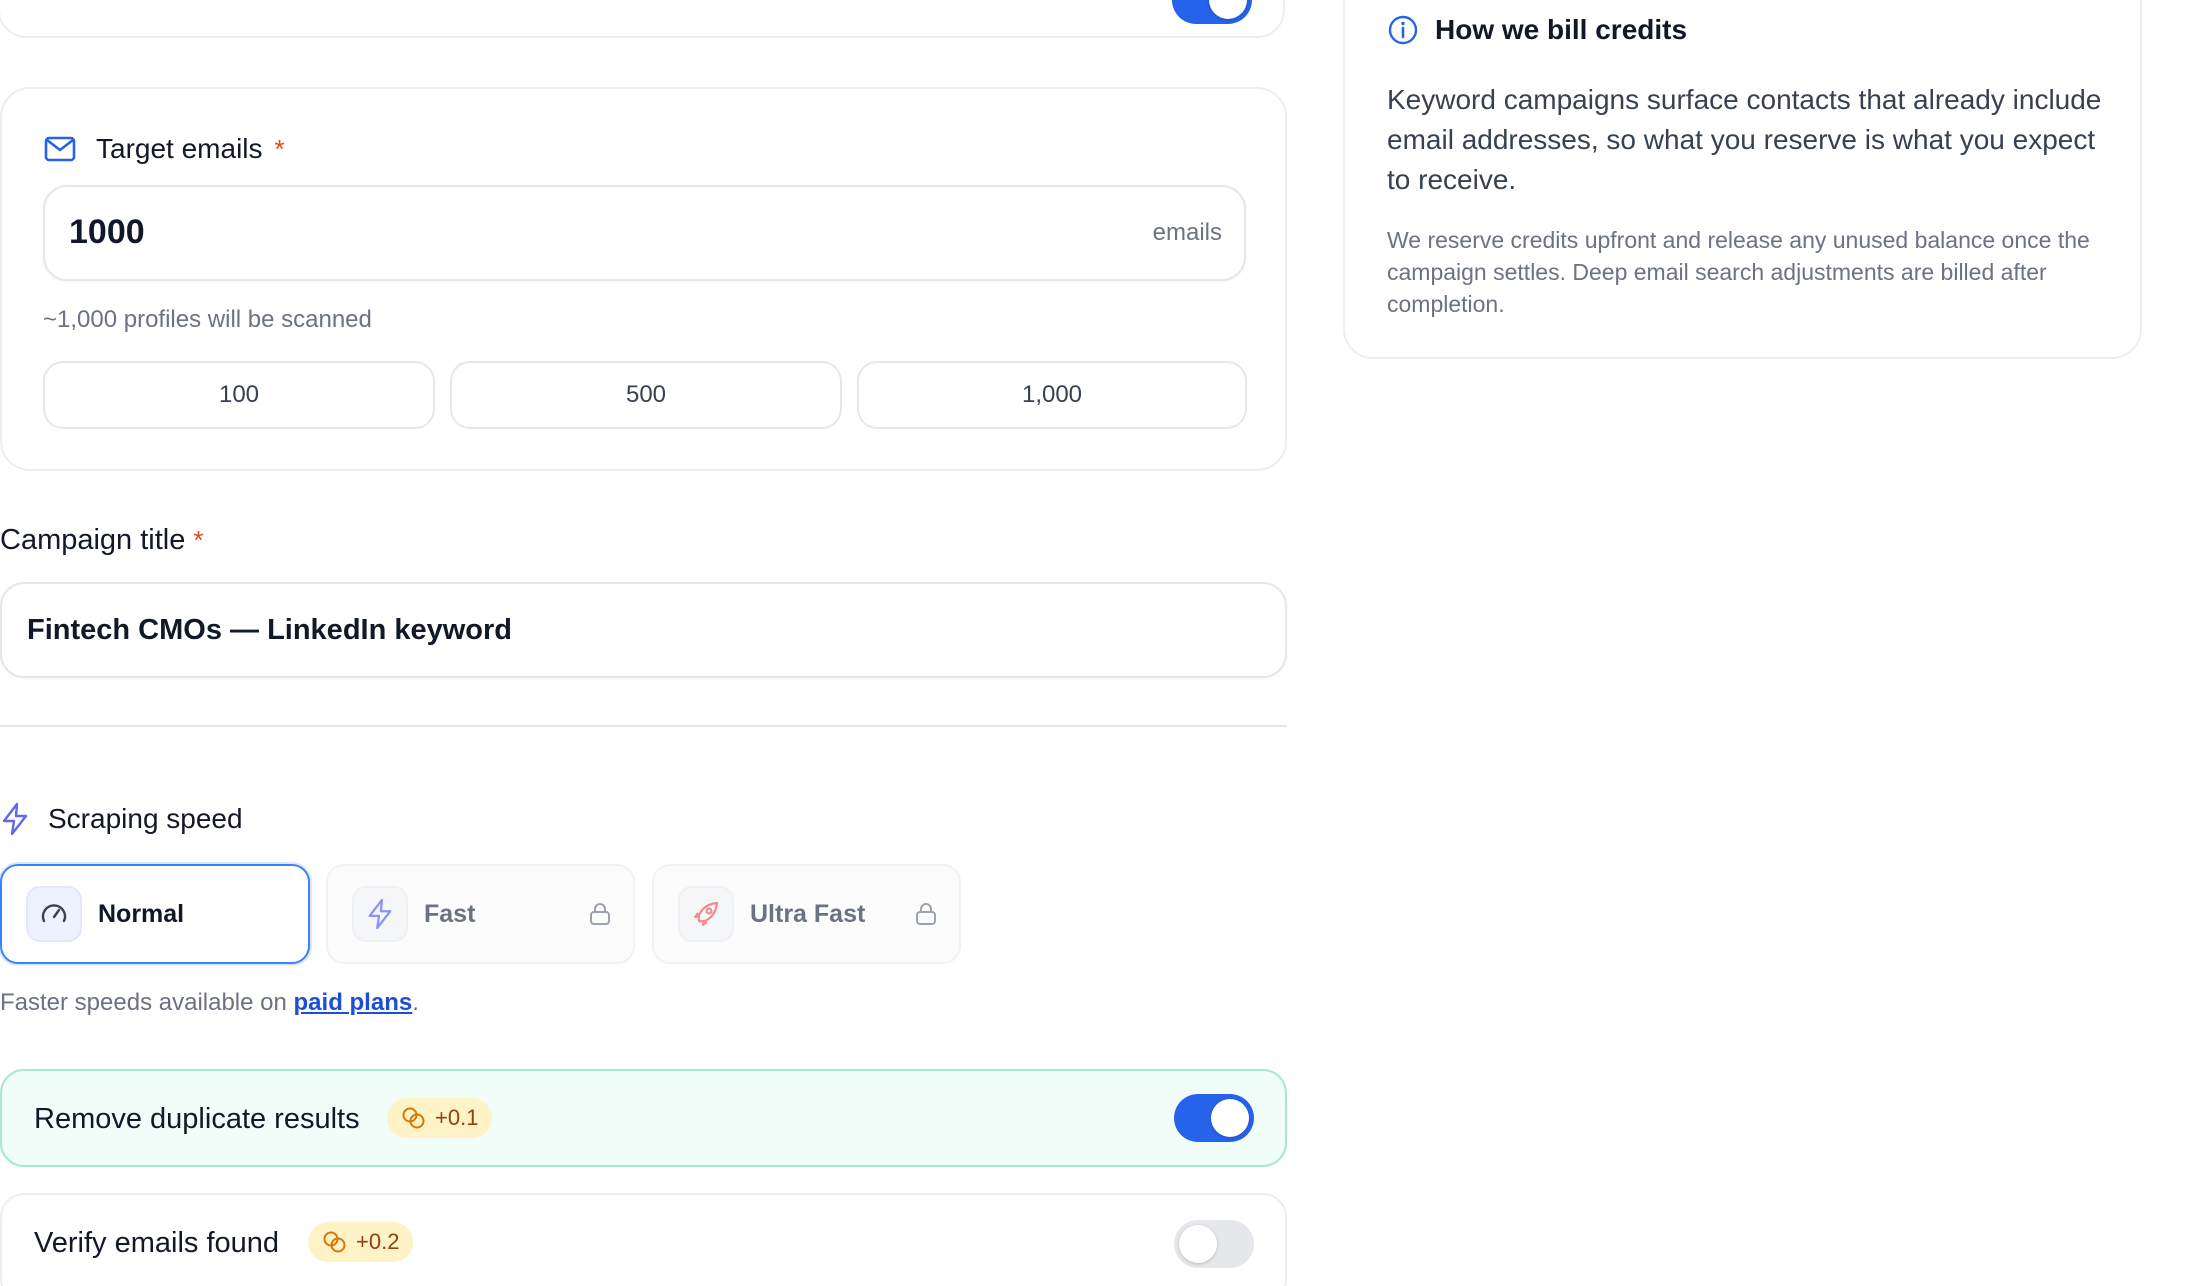 Image resolution: width=2204 pixels, height=1286 pixels. I want to click on campaign-title-label: Campaign title, so click(93, 540).